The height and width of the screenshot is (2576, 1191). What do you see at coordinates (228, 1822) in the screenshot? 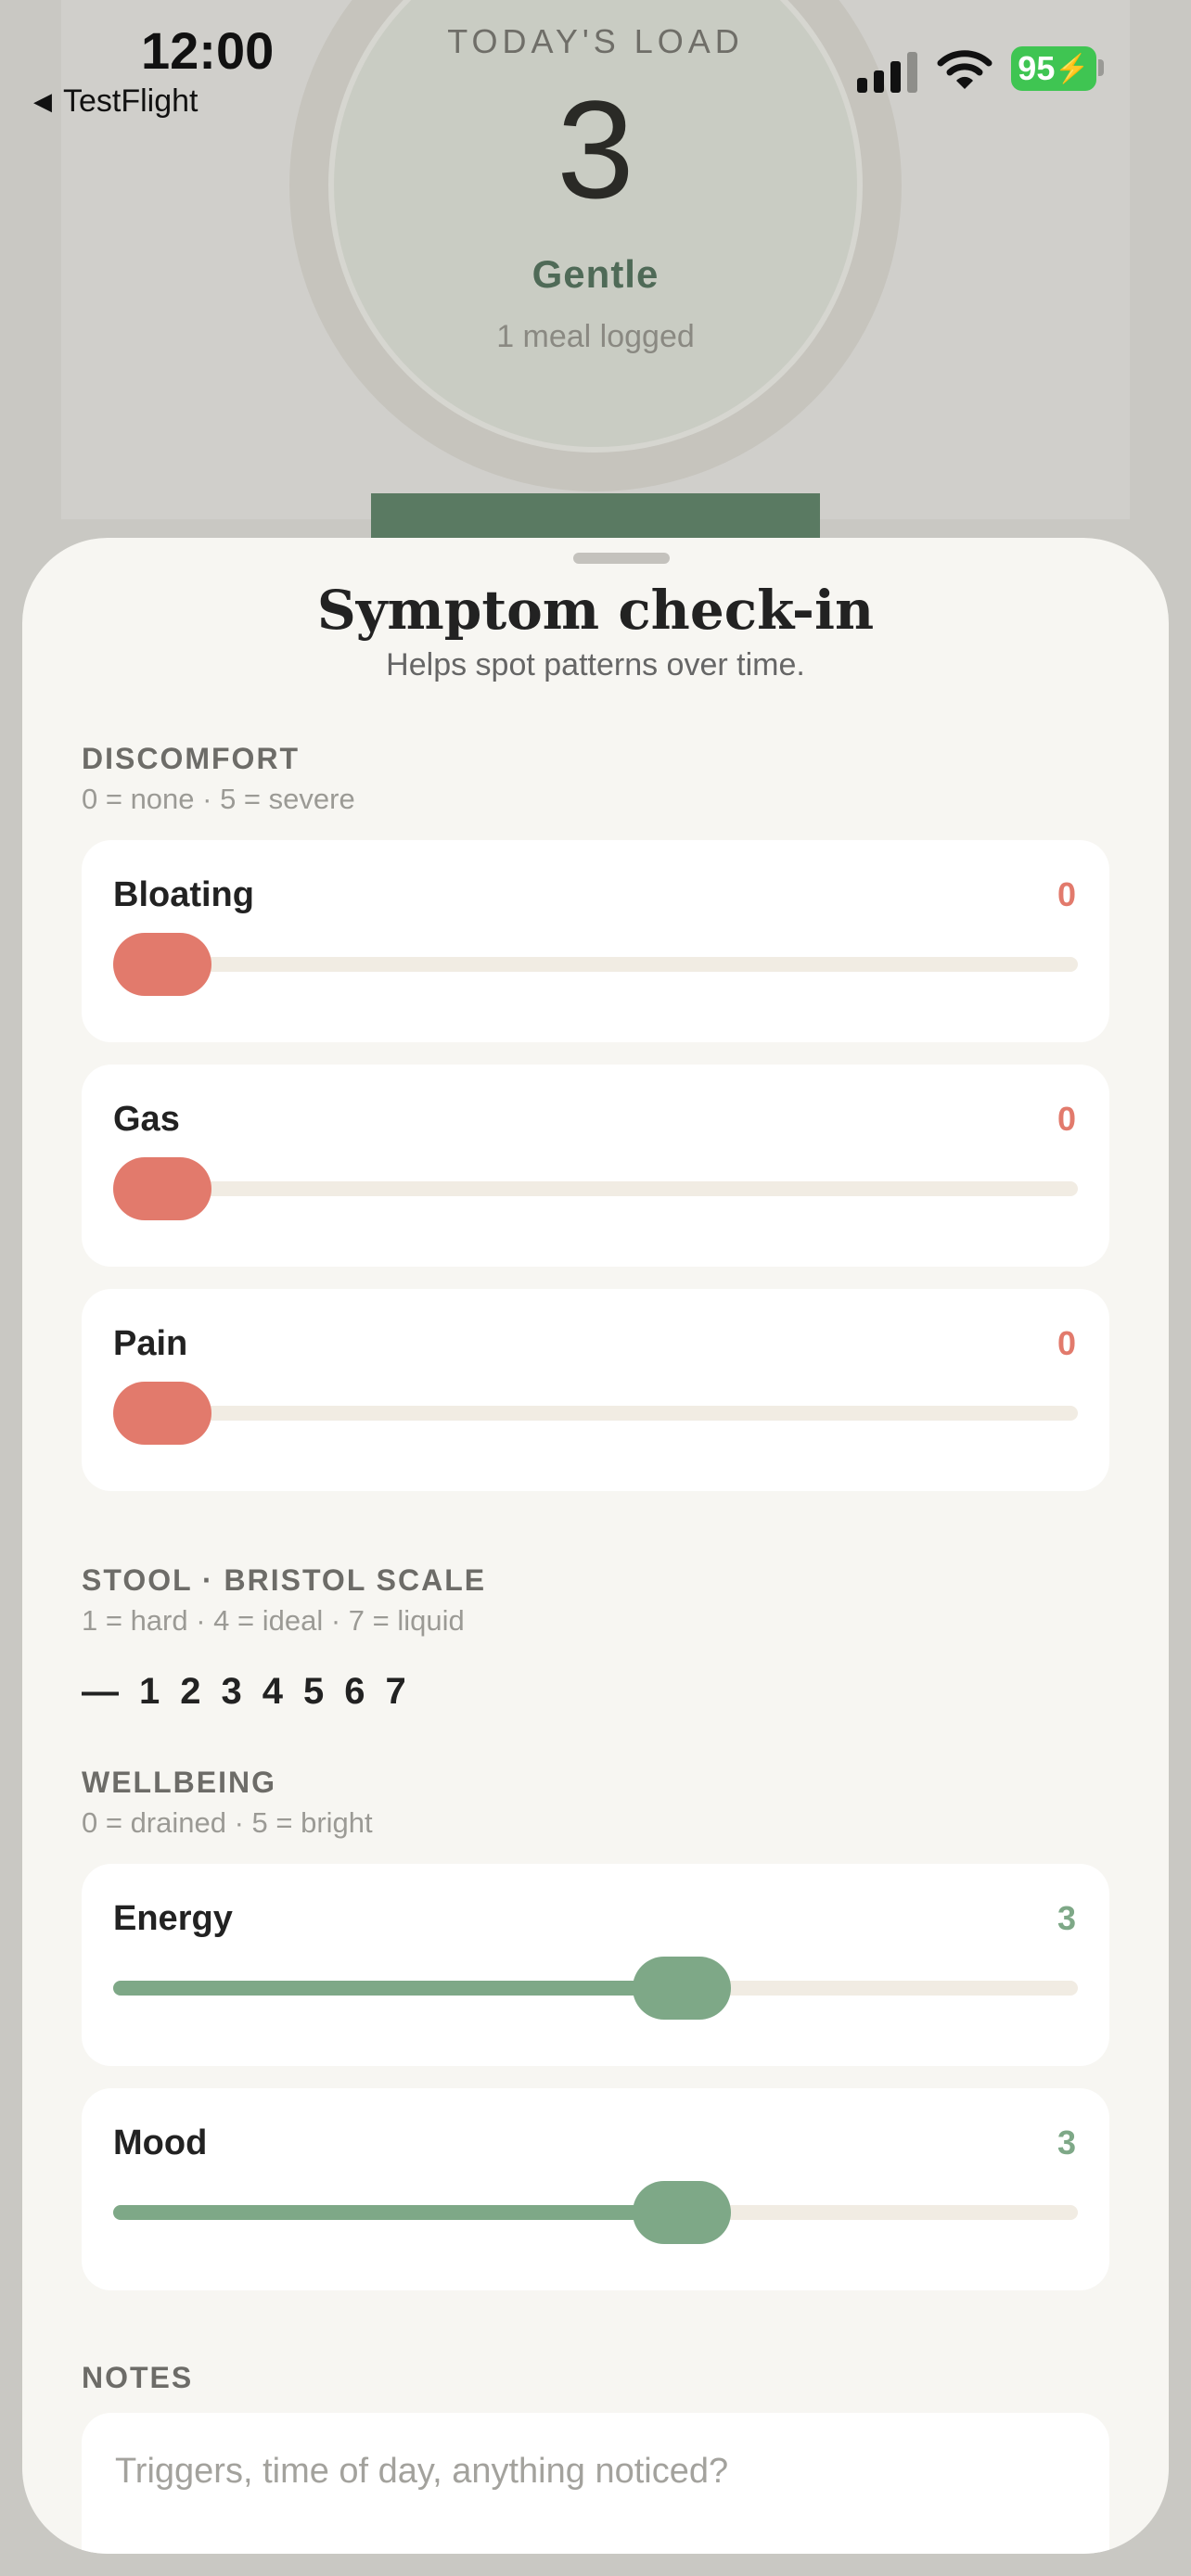
I see `wellbeing-hint: 0 = drained · 5 = bright` at bounding box center [228, 1822].